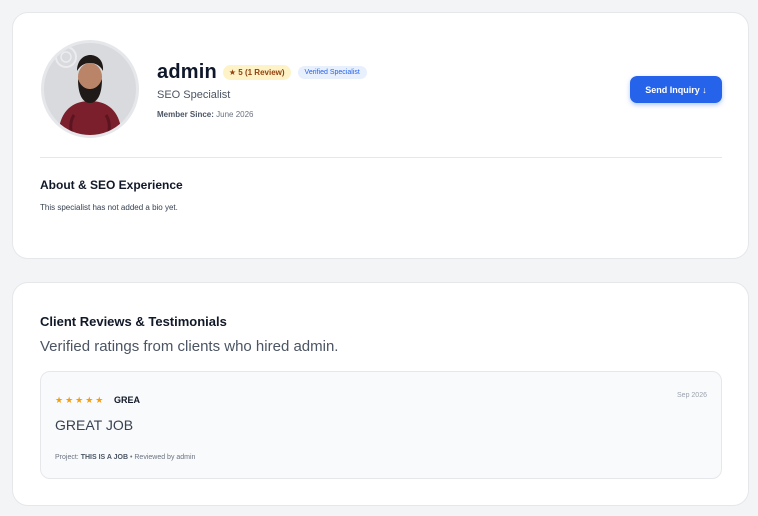 This screenshot has height=516, width=758. I want to click on avatar, so click(90, 89).